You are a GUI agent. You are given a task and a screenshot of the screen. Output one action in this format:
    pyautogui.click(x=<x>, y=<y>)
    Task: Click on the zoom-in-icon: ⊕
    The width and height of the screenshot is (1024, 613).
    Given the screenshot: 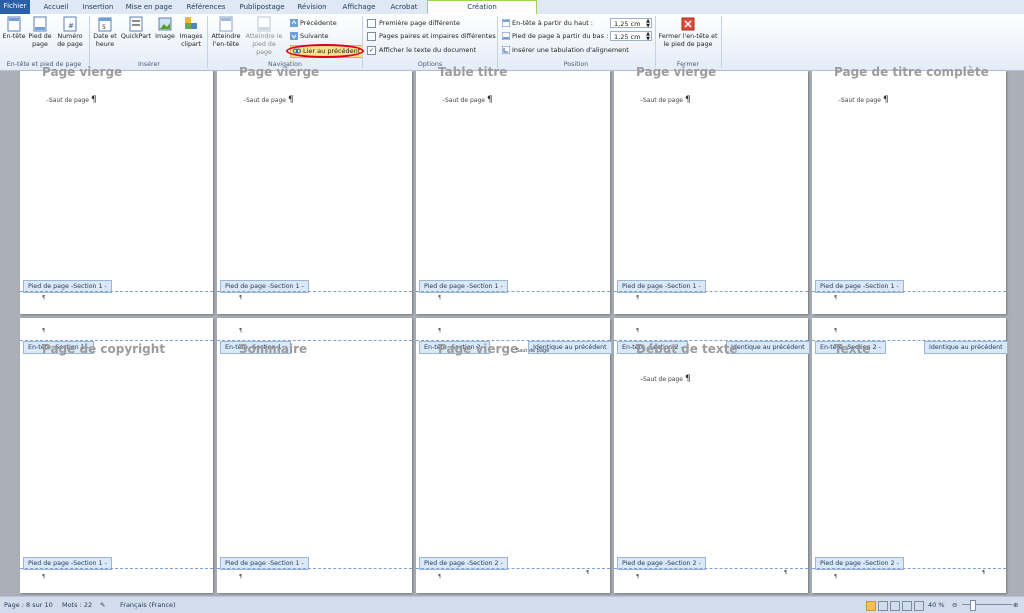 What is the action you would take?
    pyautogui.click(x=1015, y=605)
    